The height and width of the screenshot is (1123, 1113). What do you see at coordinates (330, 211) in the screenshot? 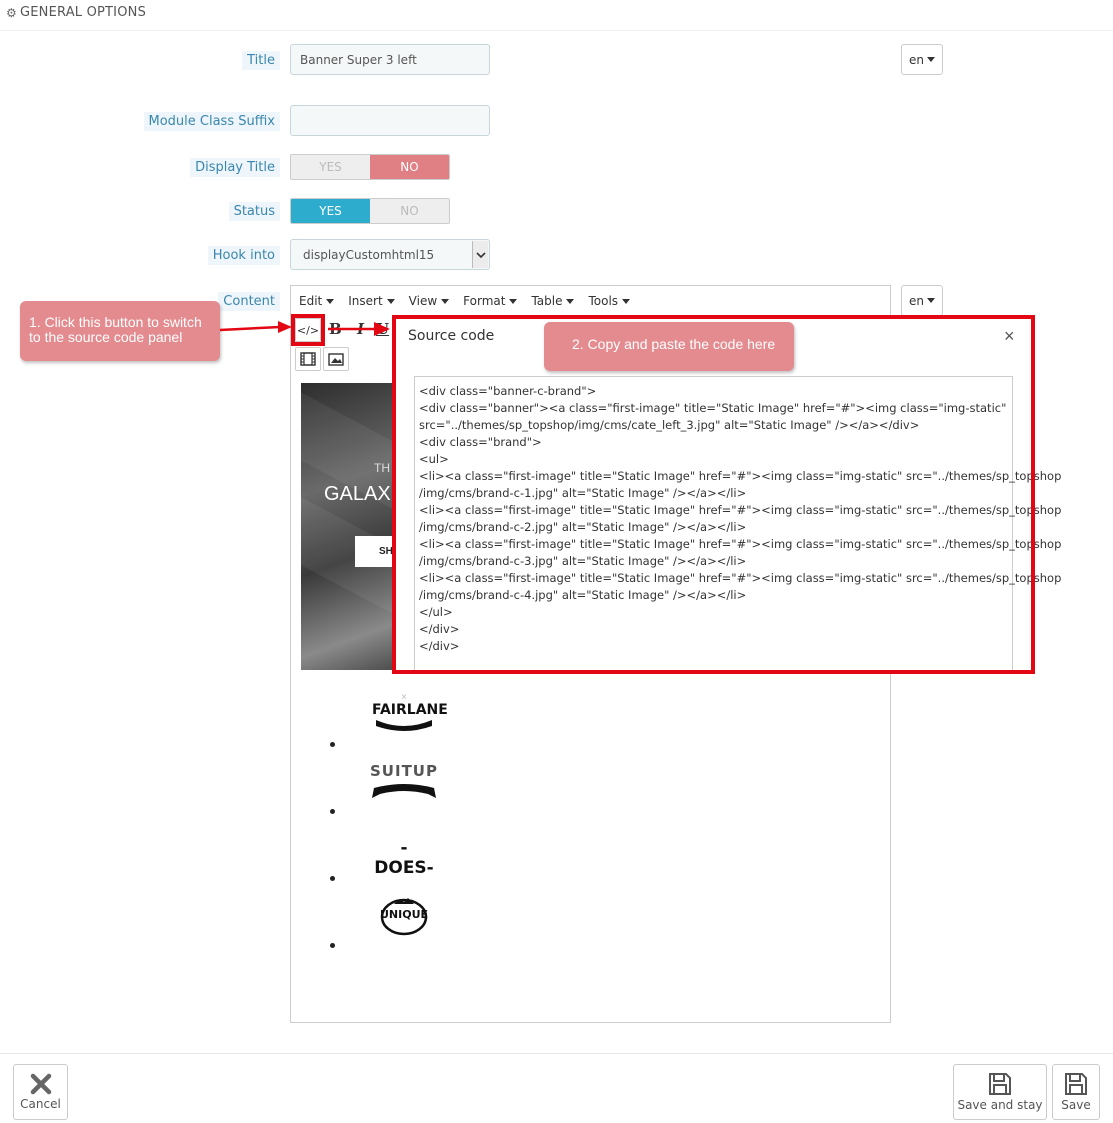
I see `status-yes: YES` at bounding box center [330, 211].